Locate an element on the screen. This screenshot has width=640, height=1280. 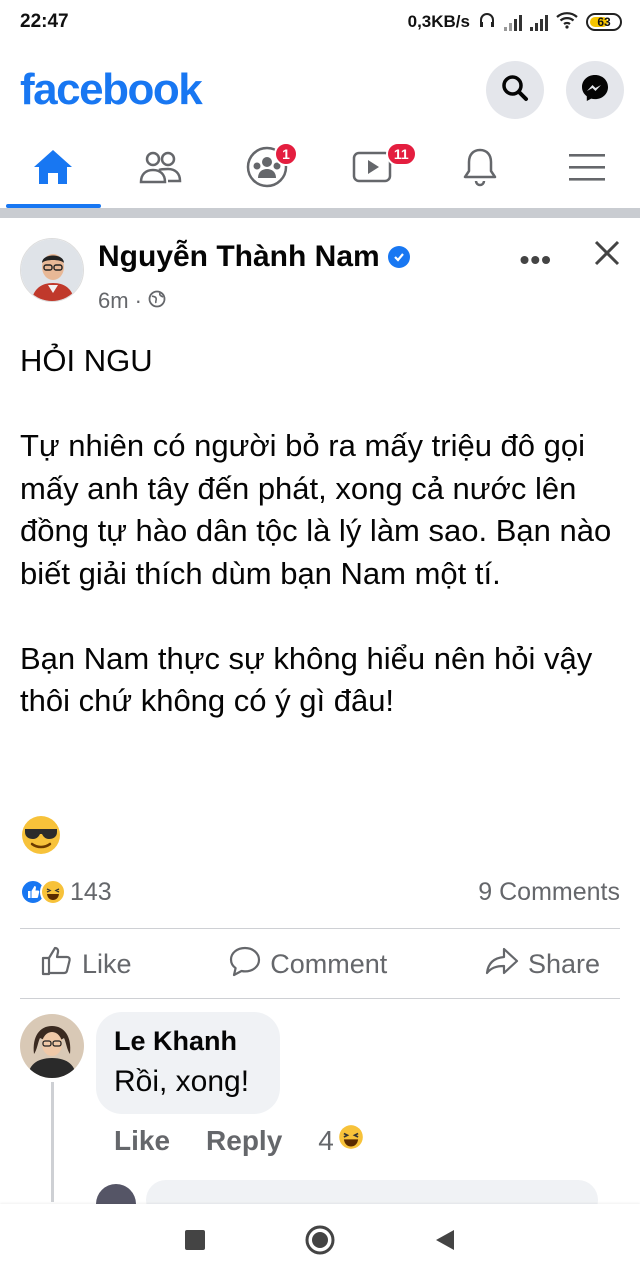
tab-notifications is located at coordinates (480, 169).